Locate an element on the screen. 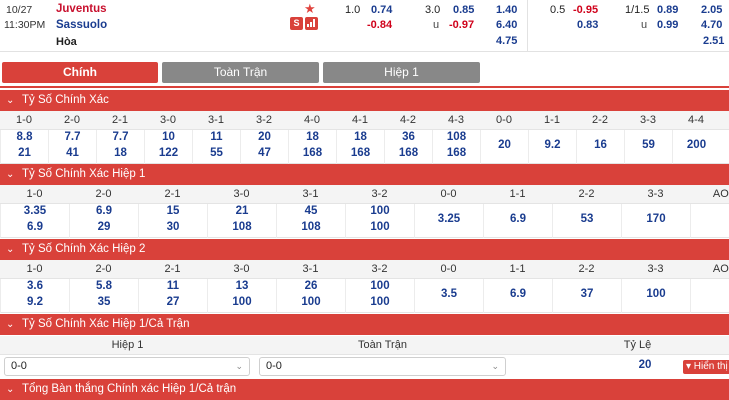  h1-x12-home-odd: 2.05 is located at coordinates (711, 10).